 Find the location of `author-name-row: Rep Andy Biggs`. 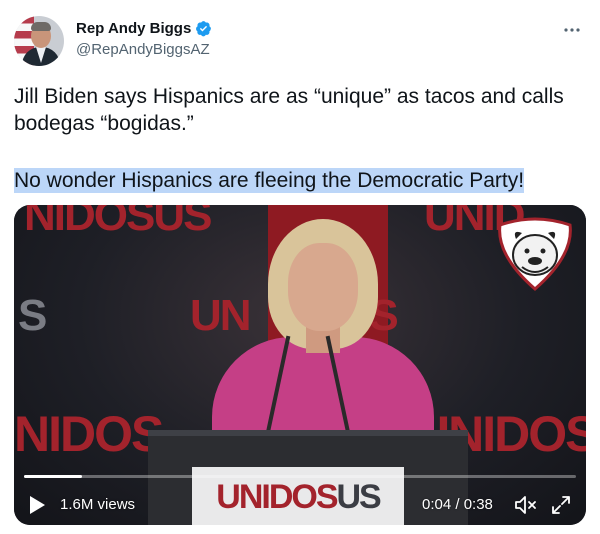

author-name-row: Rep Andy Biggs is located at coordinates (144, 28).